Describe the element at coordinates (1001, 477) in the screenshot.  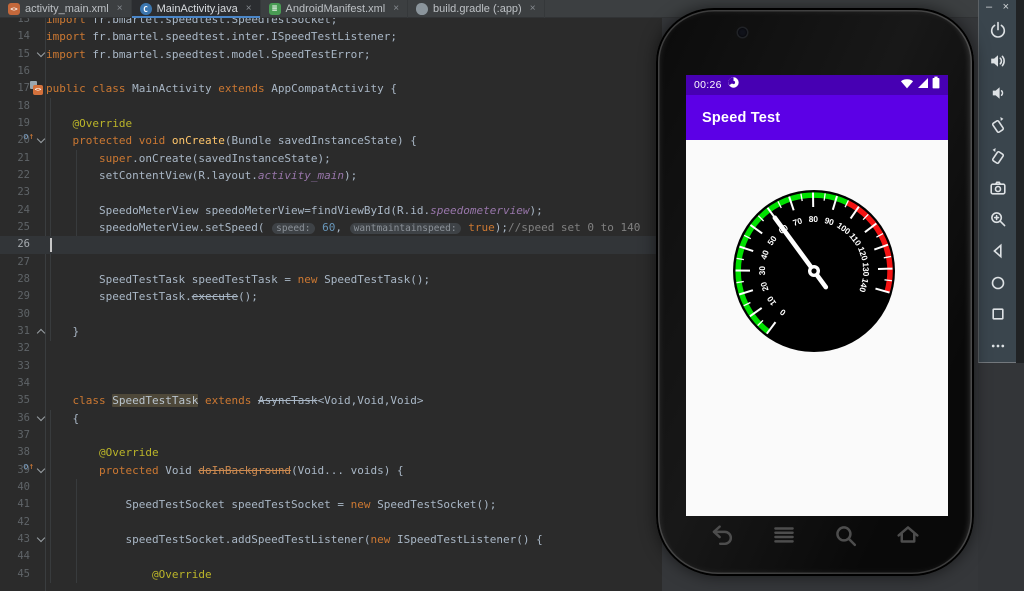
I see `below-toolbar-background` at that location.